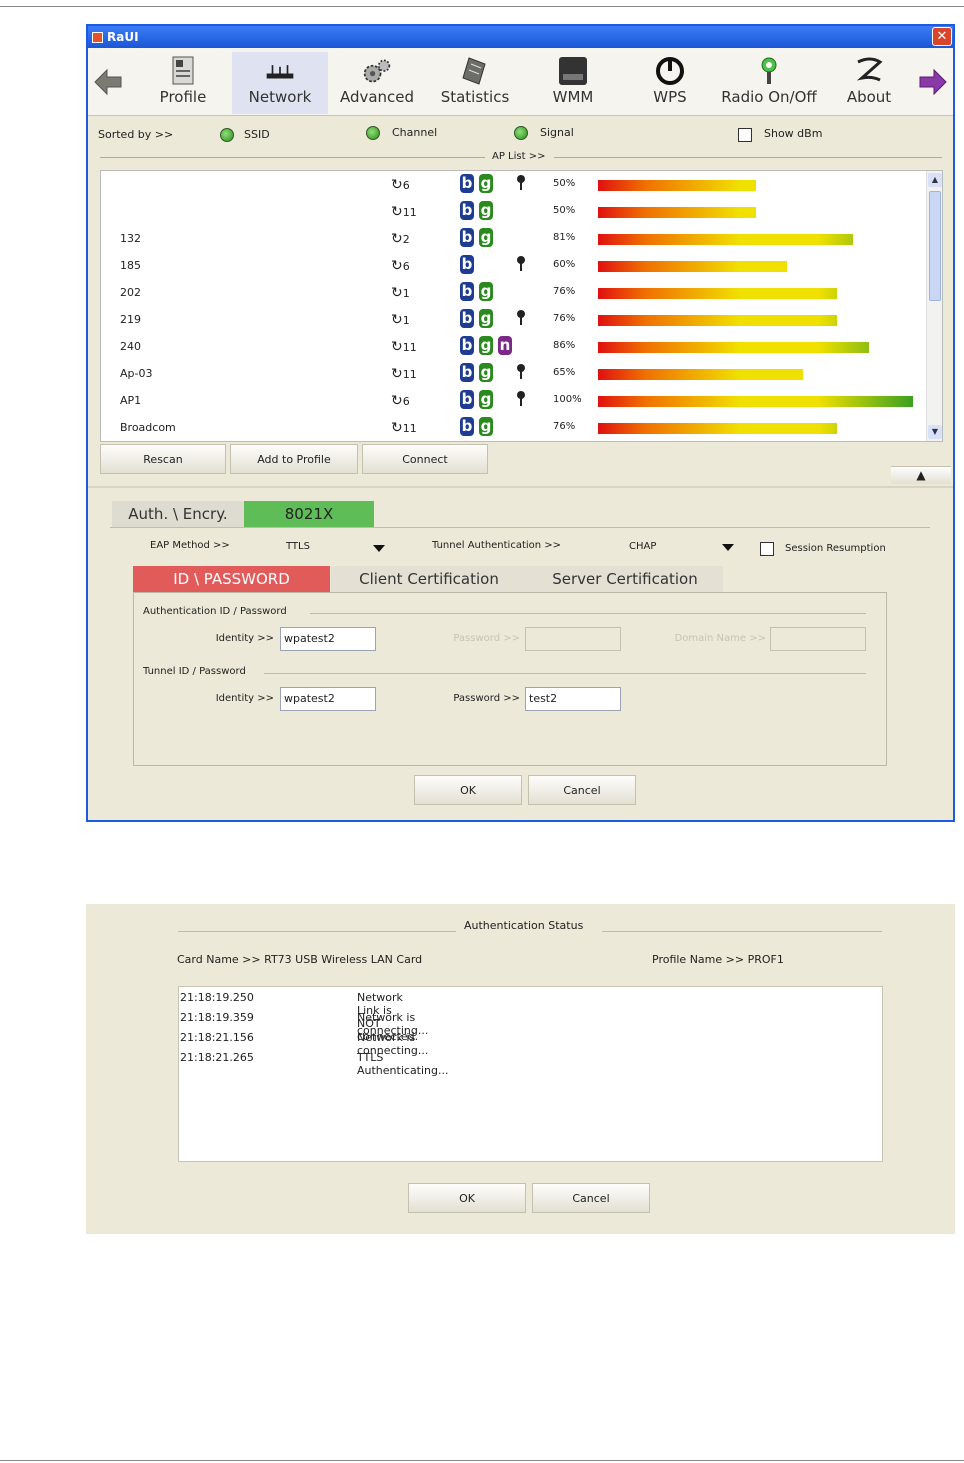  Describe the element at coordinates (935, 180) in the screenshot. I see `scroll-up-icon: ▲` at that location.